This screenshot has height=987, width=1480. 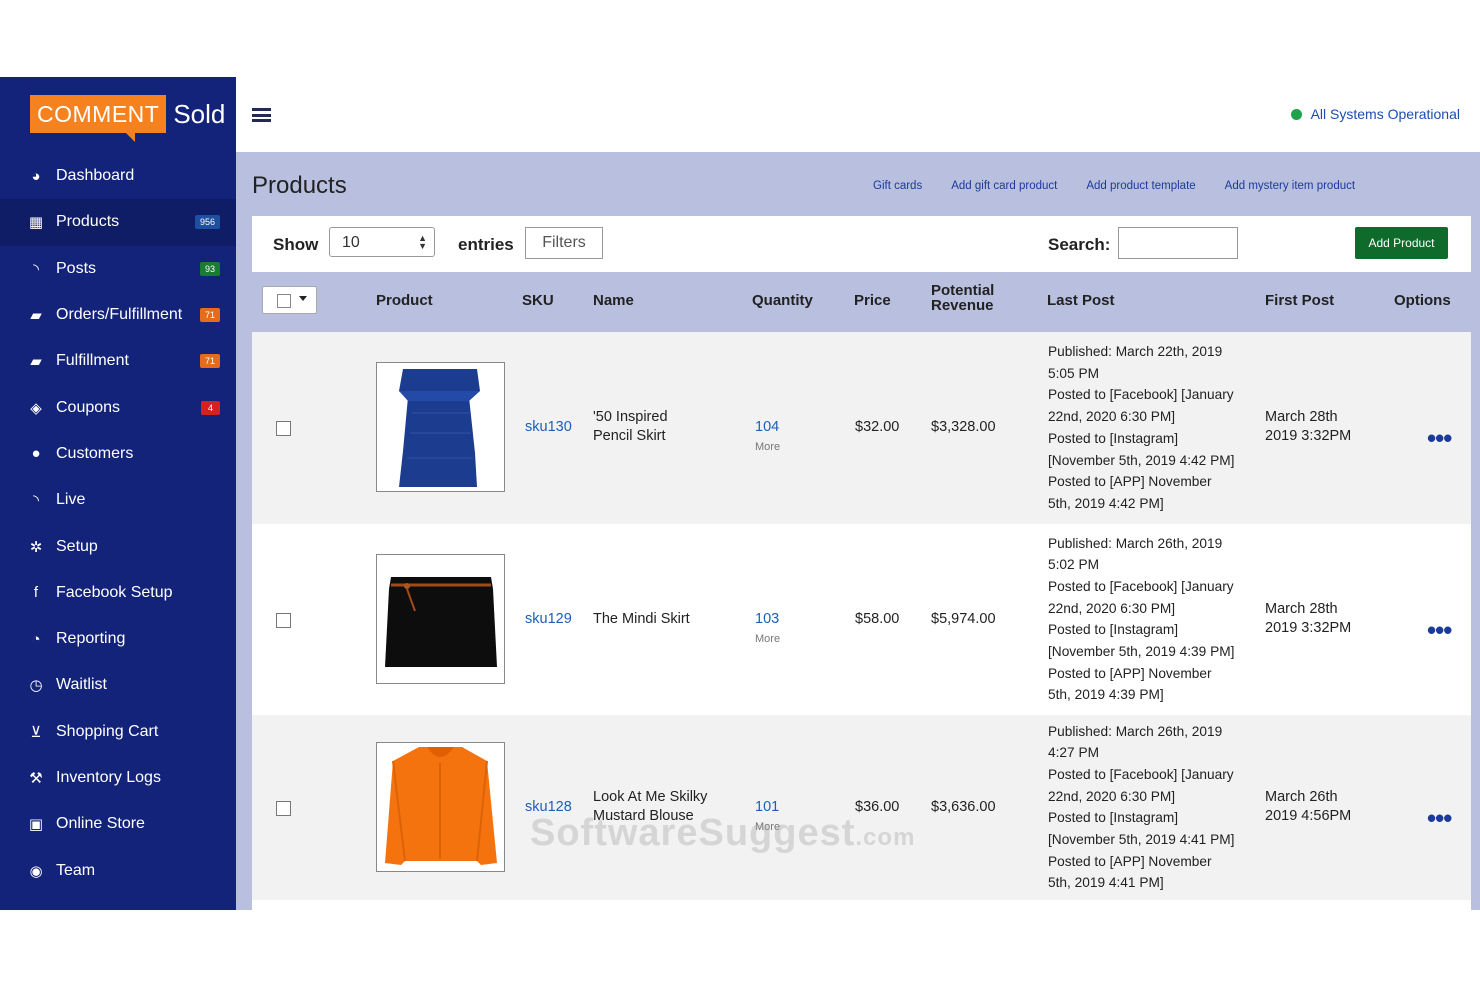 I want to click on first-post-time: 2019 4:56PM, so click(x=1308, y=815).